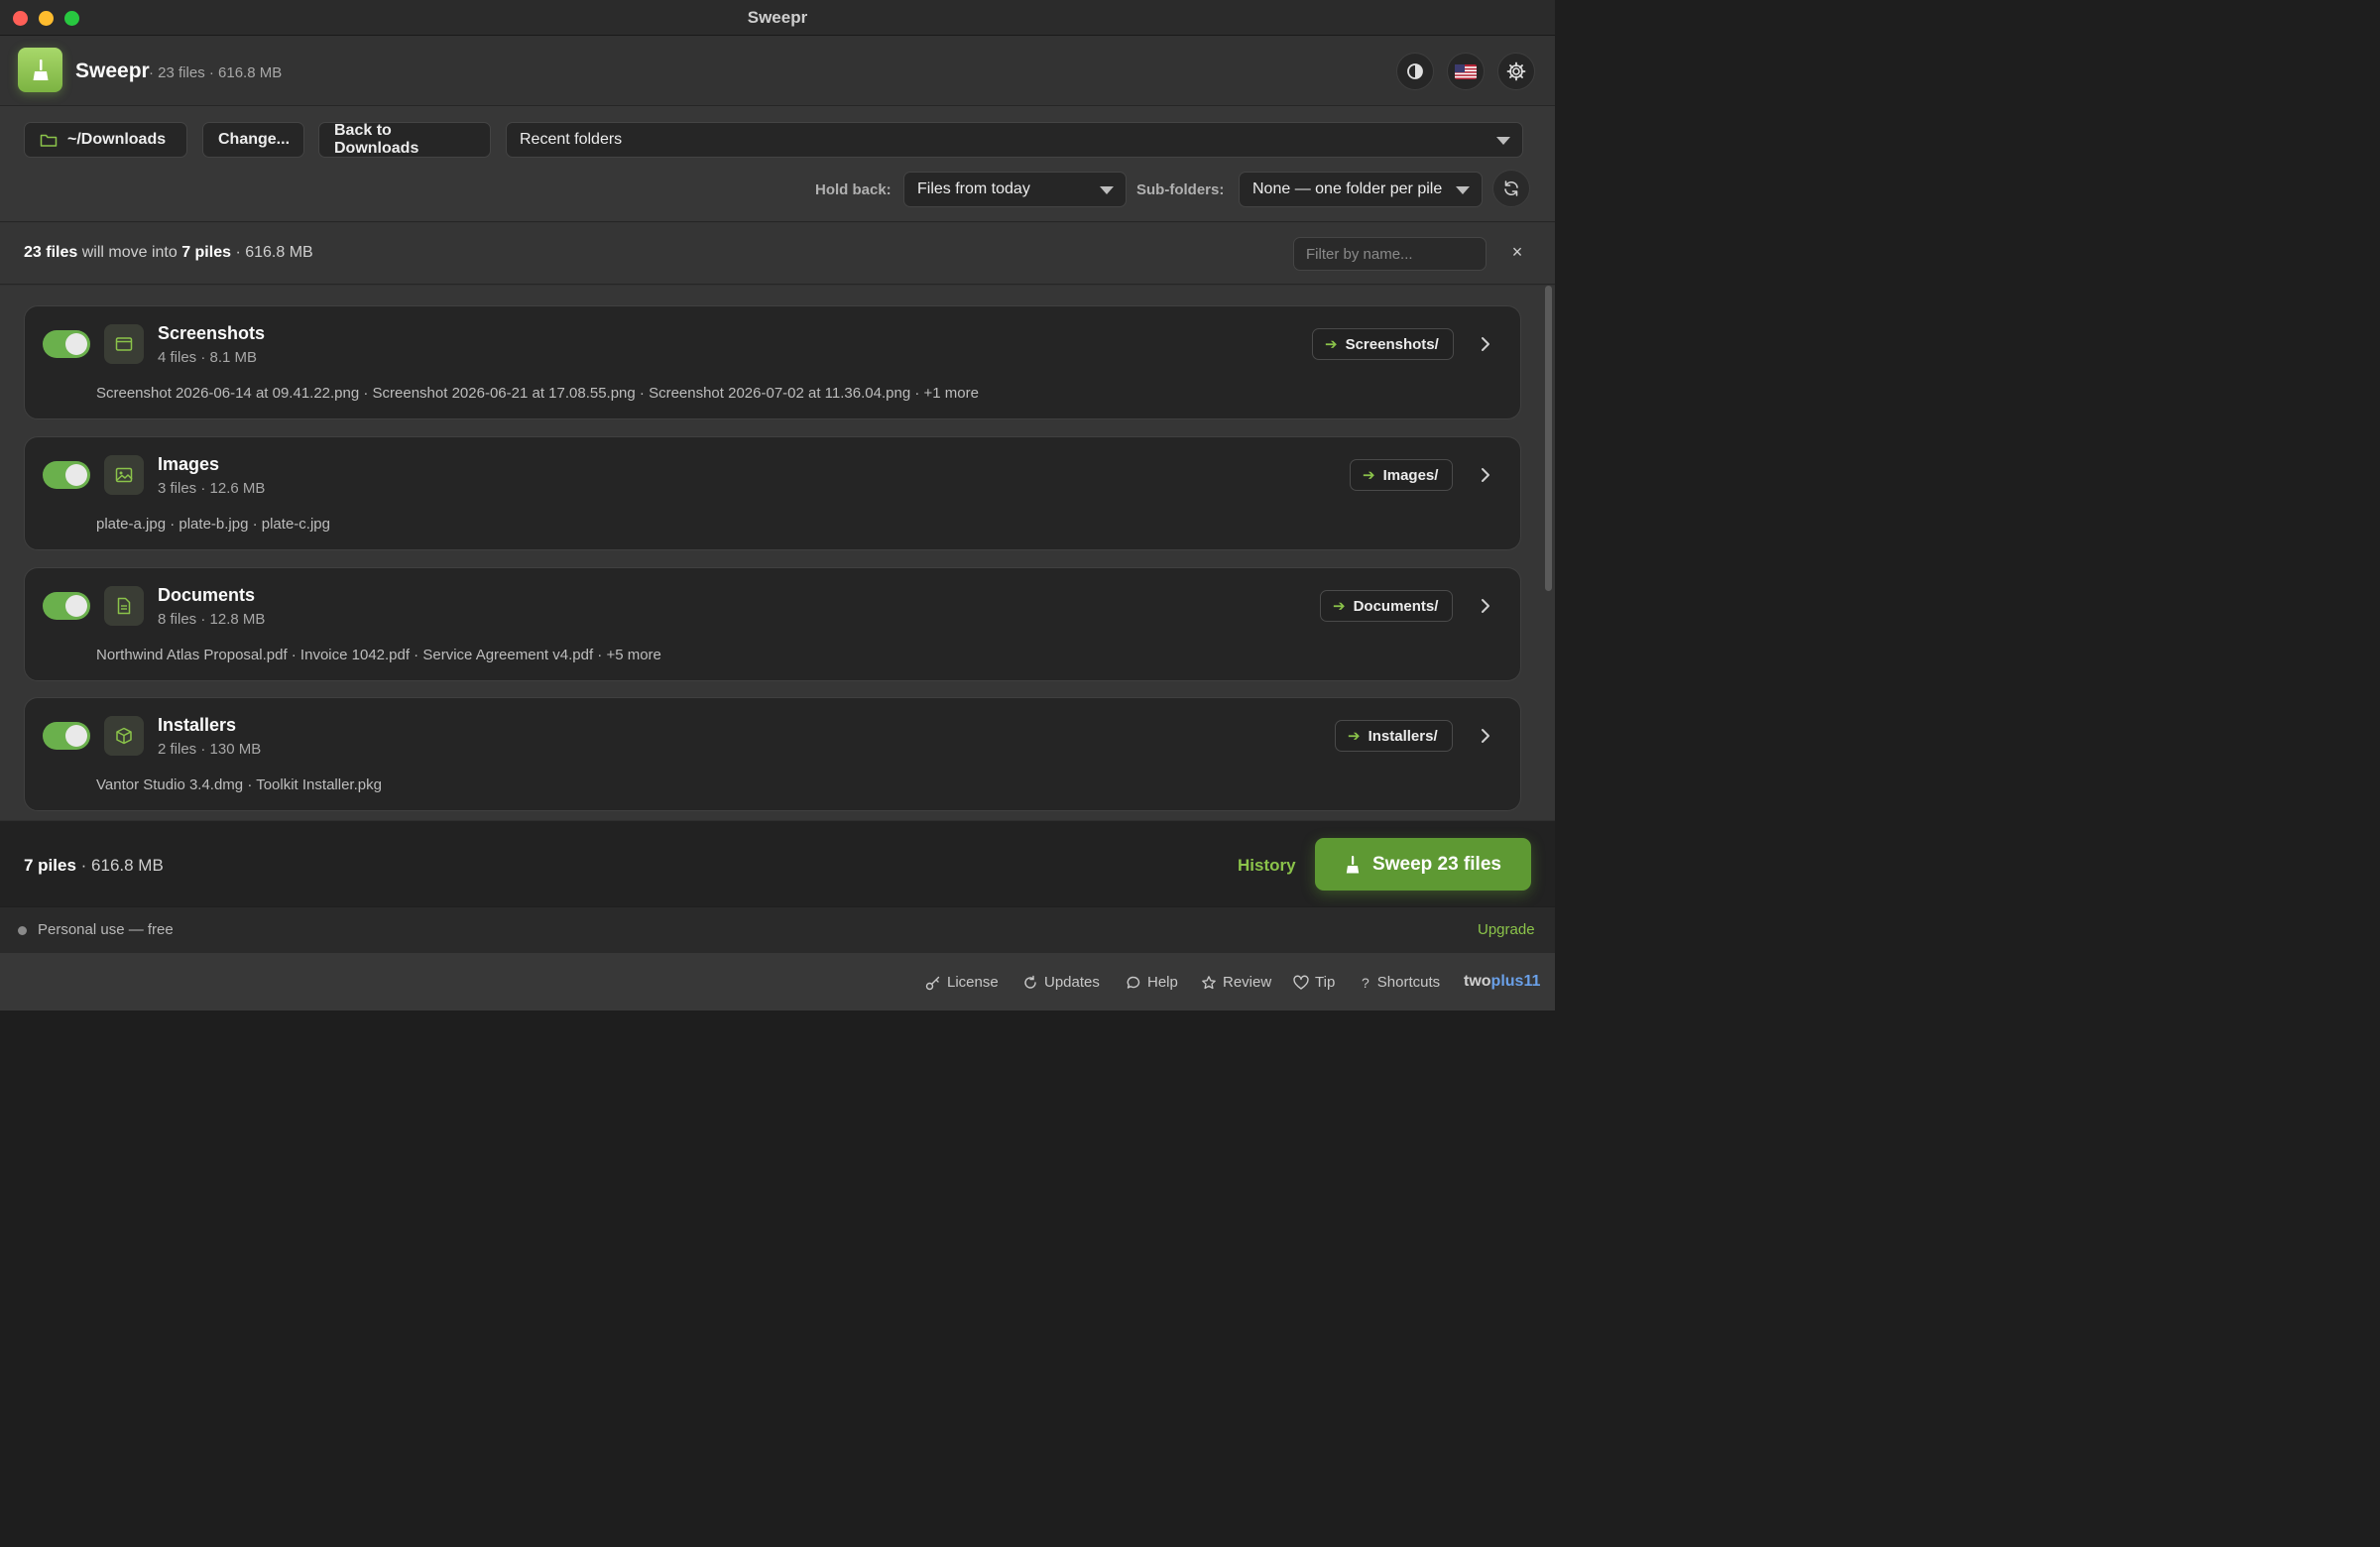  What do you see at coordinates (212, 619) in the screenshot?
I see `pile-meta: 8 files · 12.8 MB` at bounding box center [212, 619].